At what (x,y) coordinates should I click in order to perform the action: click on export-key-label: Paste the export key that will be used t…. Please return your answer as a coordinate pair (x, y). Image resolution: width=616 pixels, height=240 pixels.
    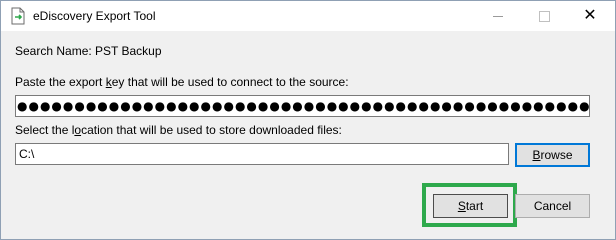
    Looking at the image, I should click on (182, 82).